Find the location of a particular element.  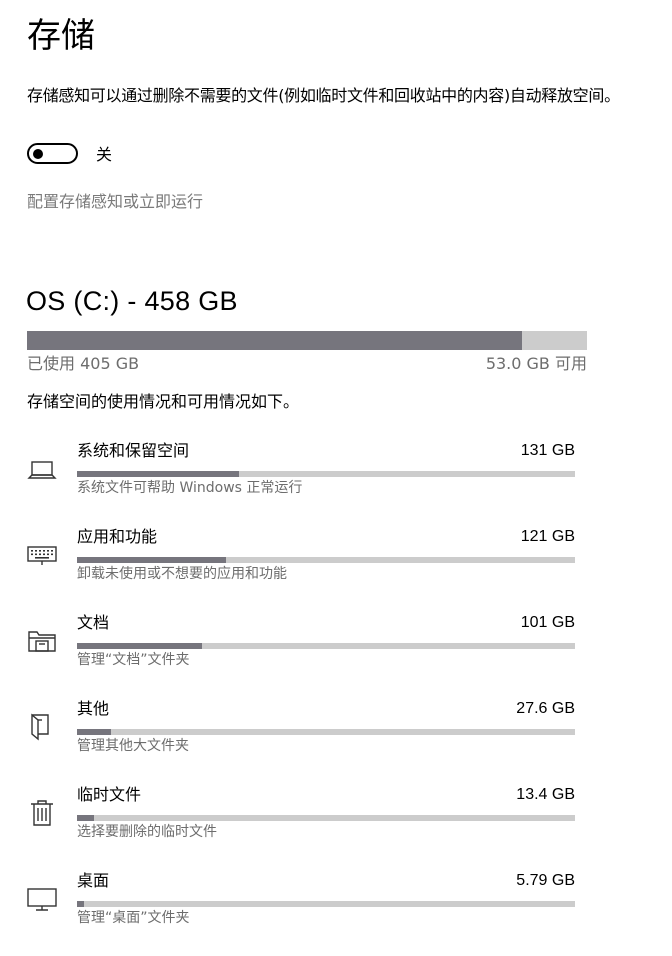

category-system-reserved: 系统和保留空间 131 GB 系统文件可帮助 Windows 正常运行 is located at coordinates (336, 483).